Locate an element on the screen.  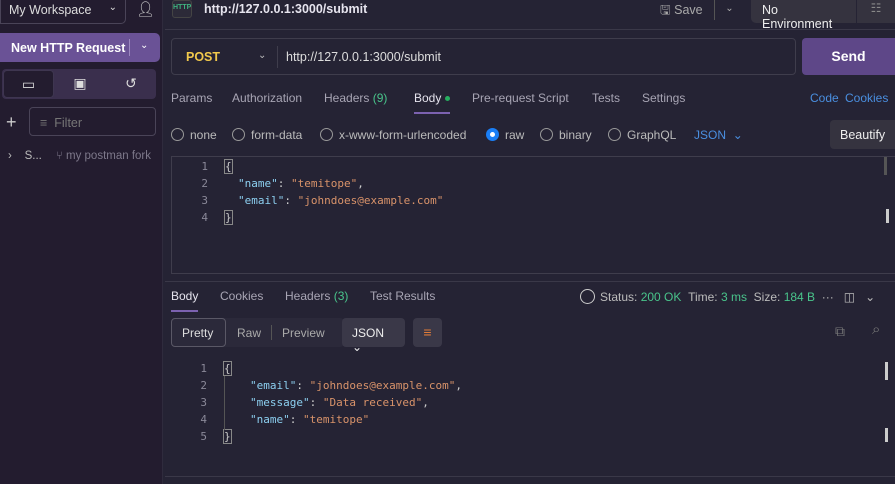
save-icon: 🖫︎ is located at coordinates (665, 10).